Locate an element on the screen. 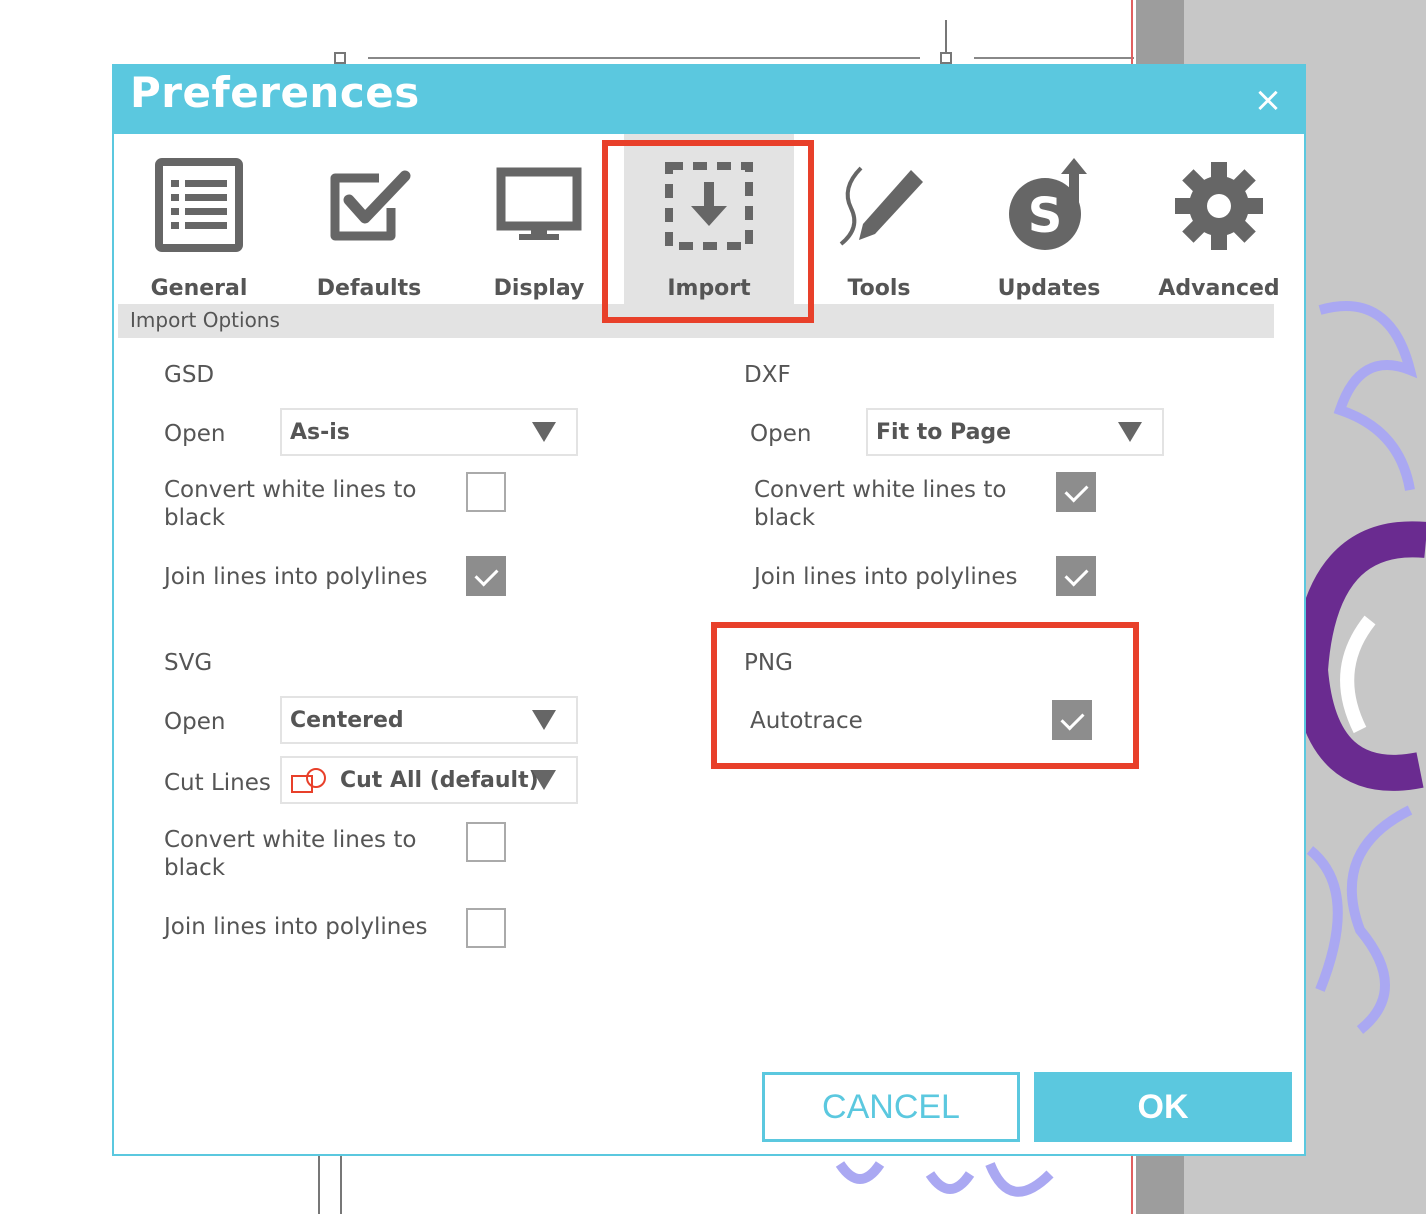 The height and width of the screenshot is (1214, 1426). svg-cut-lines-select: Cut All (default) is located at coordinates (429, 780).